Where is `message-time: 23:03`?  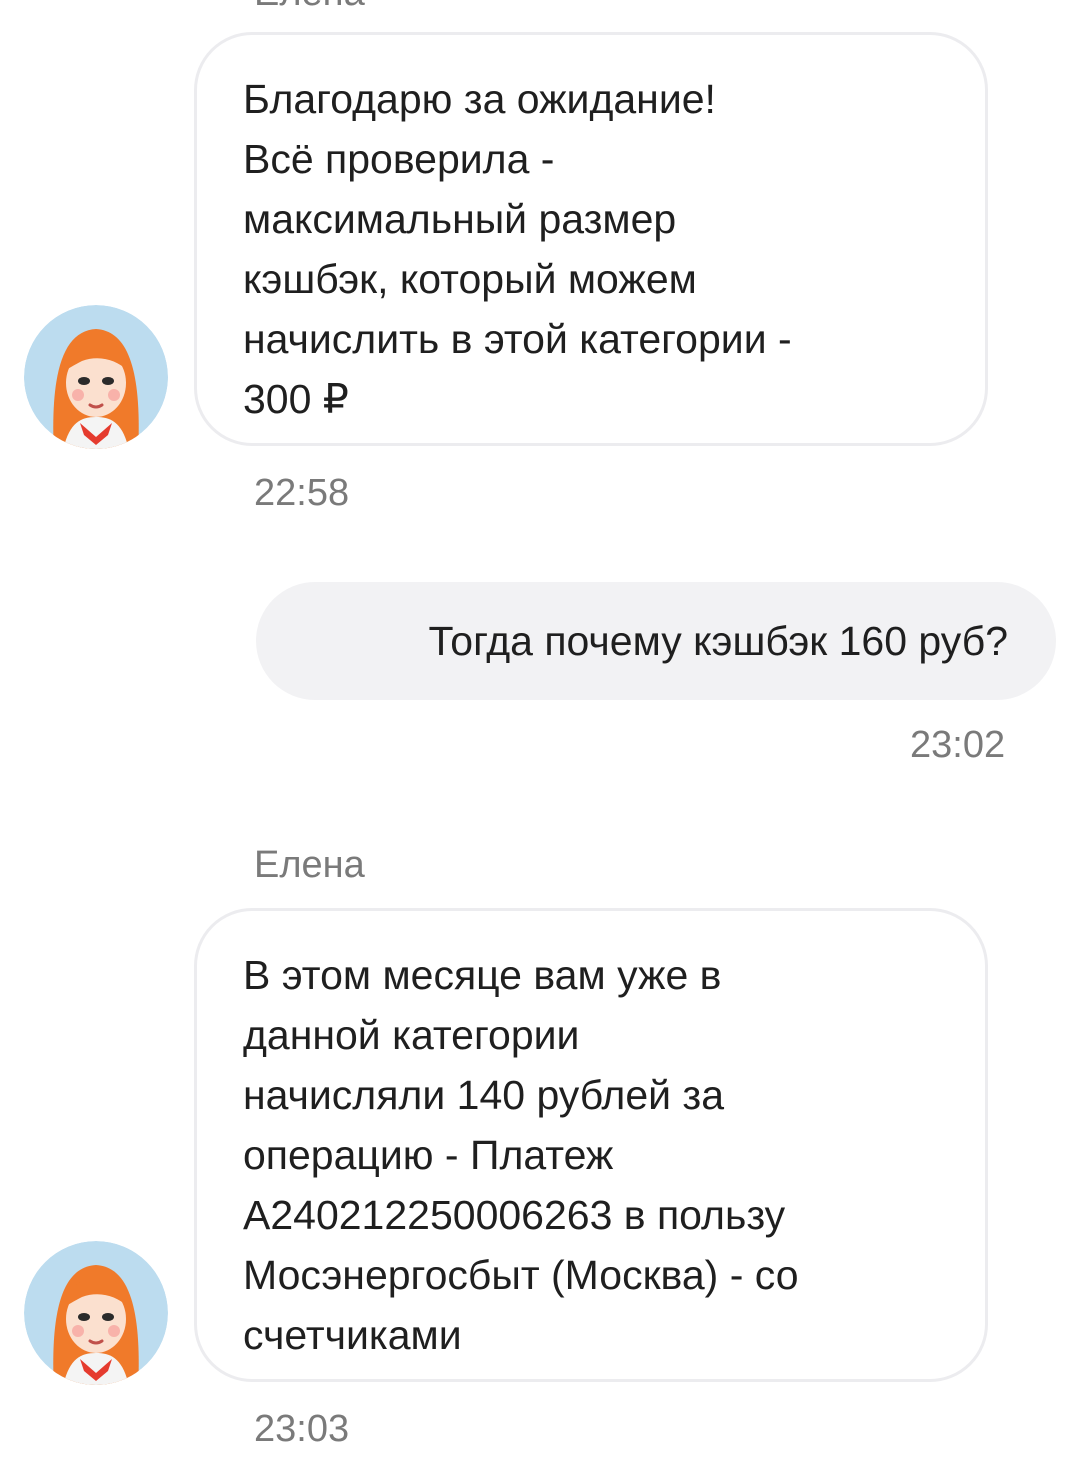
message-time: 23:03 is located at coordinates (302, 1429).